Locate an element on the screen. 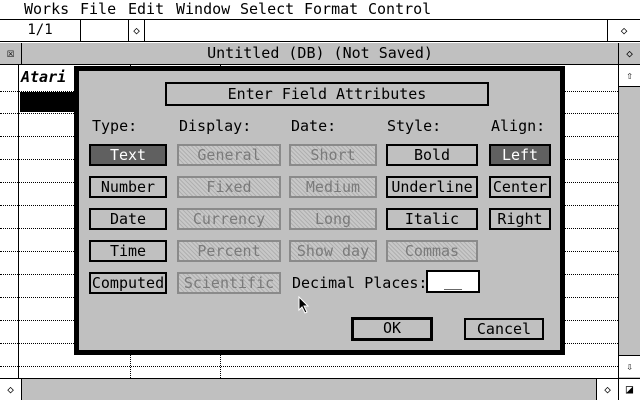 This screenshot has height=400, width=640. menu-window: Window is located at coordinates (203, 9).